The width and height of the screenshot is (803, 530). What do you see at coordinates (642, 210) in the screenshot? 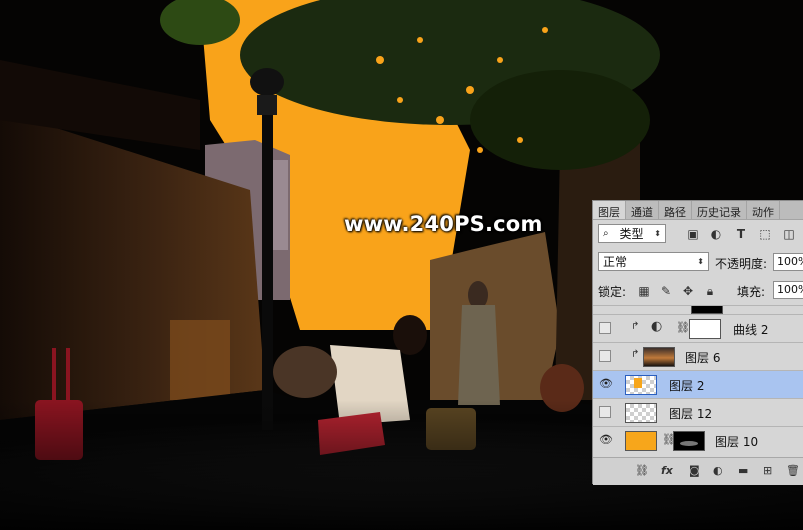
I see `tab-channels: 通道` at bounding box center [642, 210].